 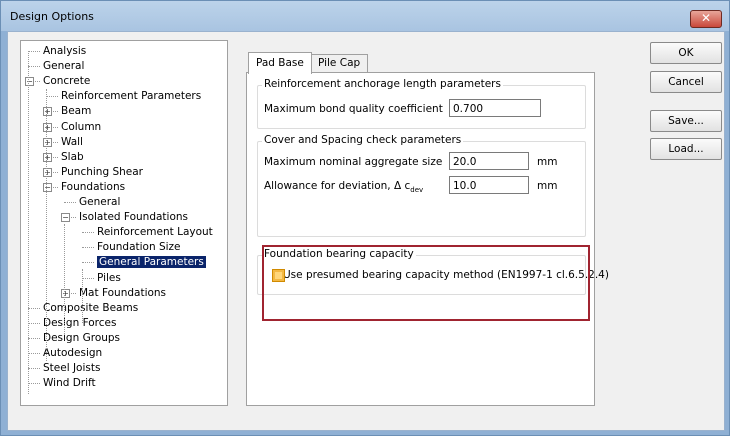 What do you see at coordinates (686, 53) in the screenshot?
I see `ok-button: OK` at bounding box center [686, 53].